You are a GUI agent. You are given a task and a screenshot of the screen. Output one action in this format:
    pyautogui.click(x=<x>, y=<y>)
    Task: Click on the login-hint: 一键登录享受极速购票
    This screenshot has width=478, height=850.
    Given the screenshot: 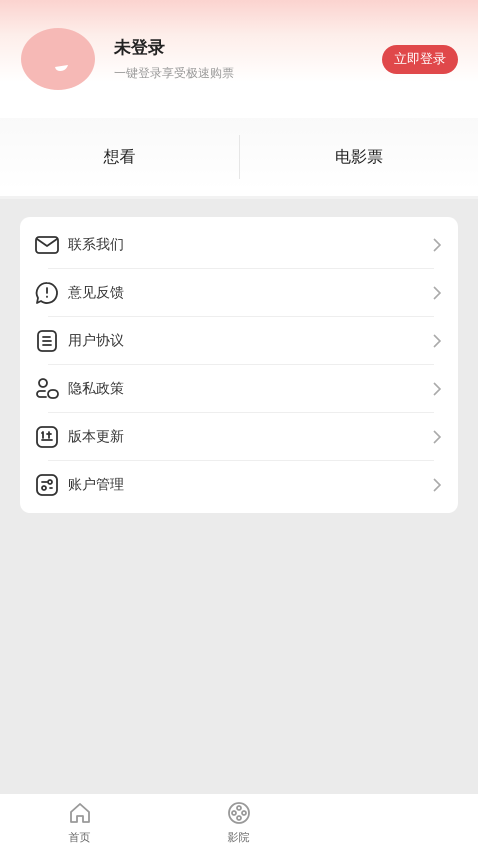 What is the action you would take?
    pyautogui.click(x=174, y=73)
    